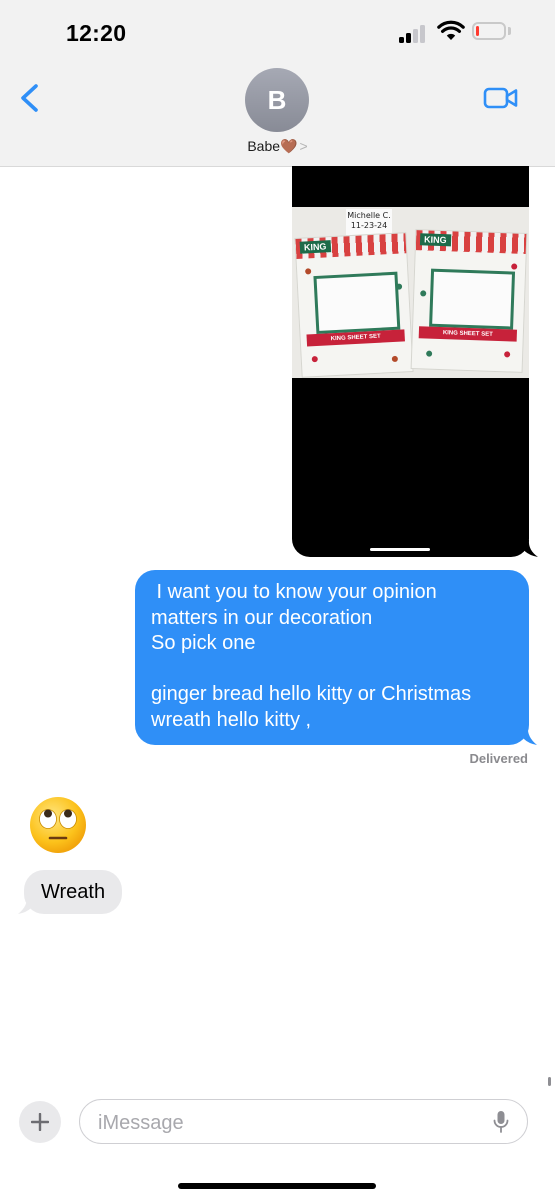  I want to click on contact-name: Babe, so click(264, 146).